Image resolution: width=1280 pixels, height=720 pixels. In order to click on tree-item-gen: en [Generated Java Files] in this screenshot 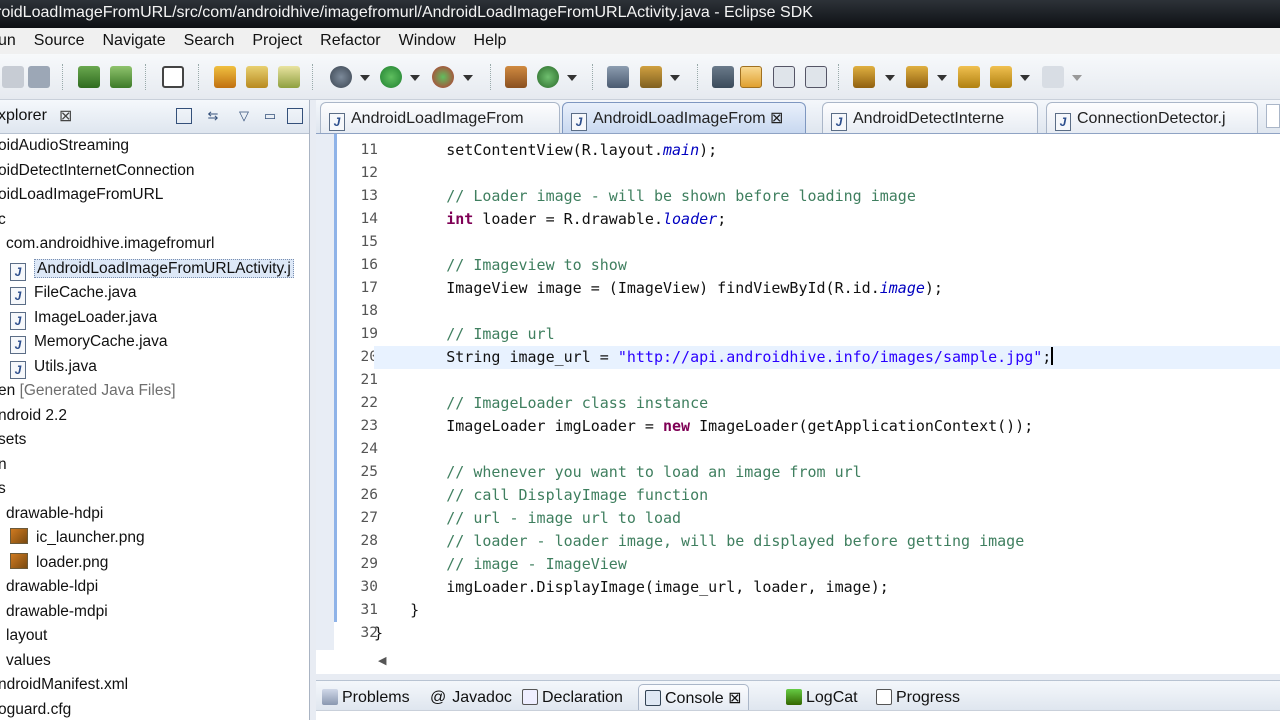, I will do `click(88, 391)`.